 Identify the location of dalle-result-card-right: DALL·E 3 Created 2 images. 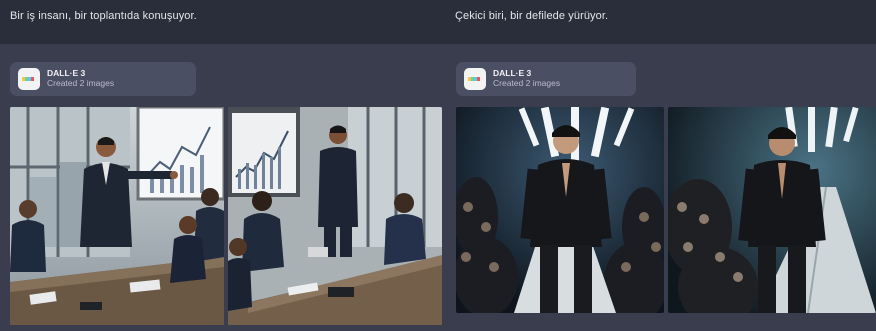
(546, 79).